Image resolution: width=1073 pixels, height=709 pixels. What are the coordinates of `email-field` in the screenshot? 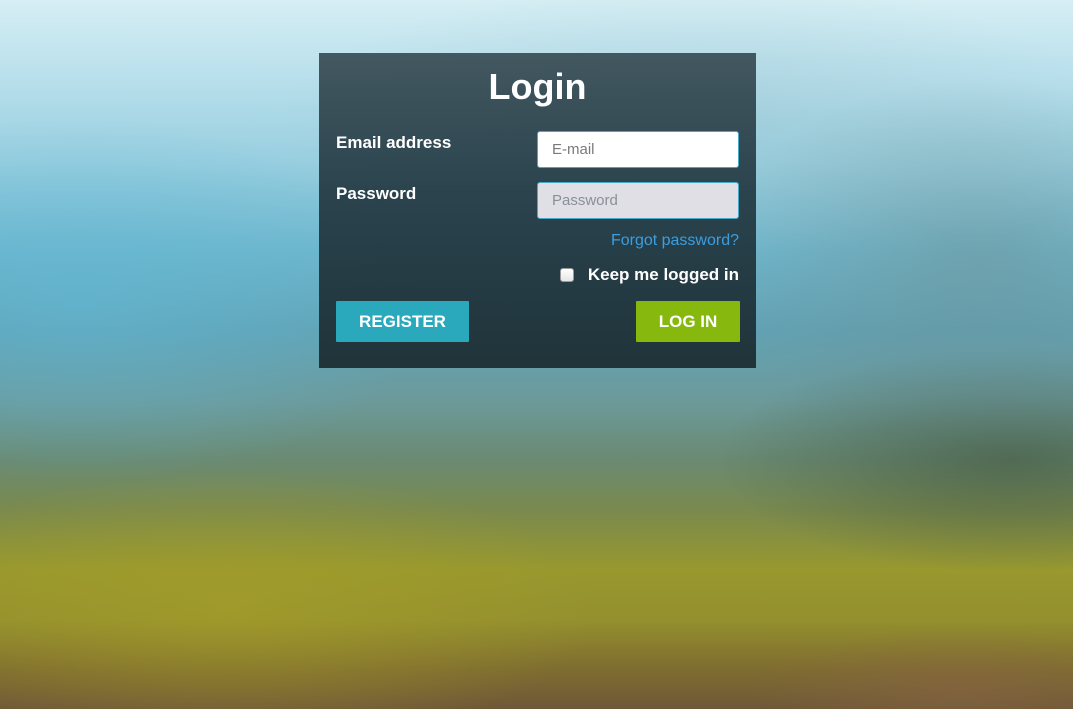 It's located at (638, 149).